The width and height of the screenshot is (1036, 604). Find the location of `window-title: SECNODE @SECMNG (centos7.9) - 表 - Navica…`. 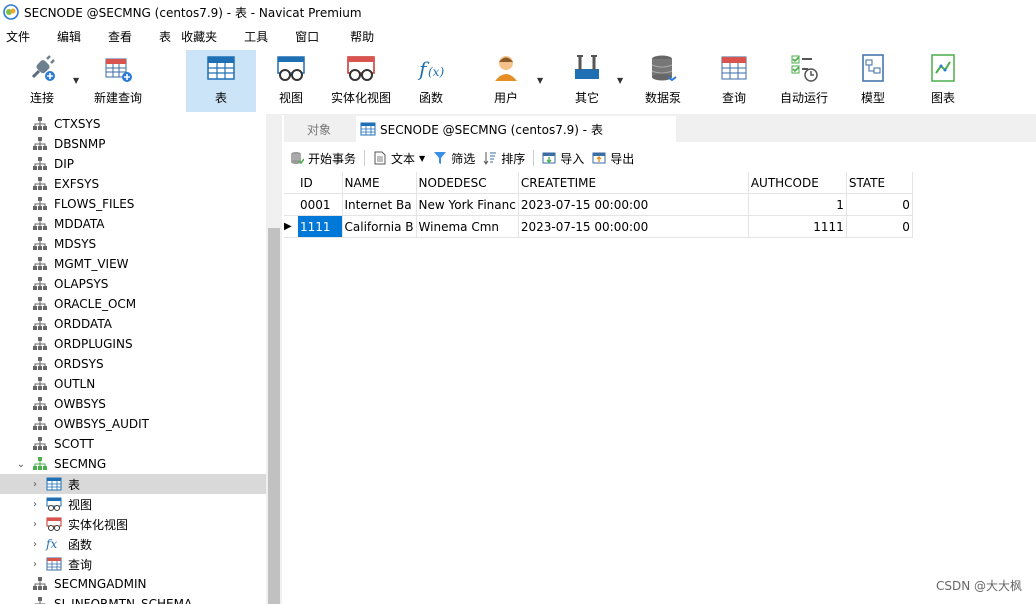

window-title: SECNODE @SECMNG (centos7.9) - 表 - Navica… is located at coordinates (193, 12).